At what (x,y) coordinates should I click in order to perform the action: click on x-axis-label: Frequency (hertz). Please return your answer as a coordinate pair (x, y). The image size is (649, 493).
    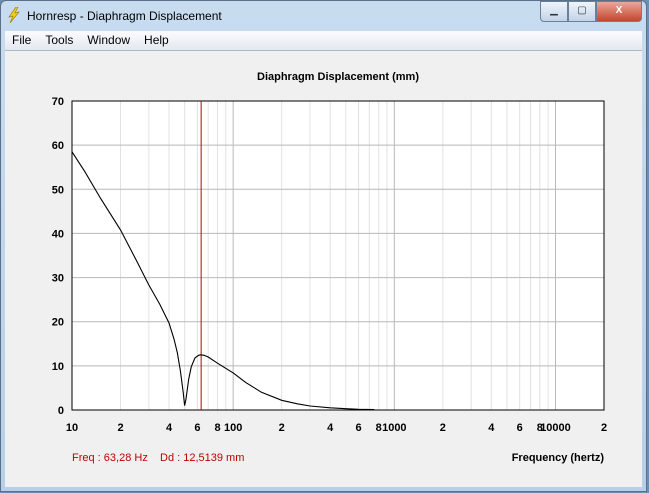
    Looking at the image, I should click on (558, 458).